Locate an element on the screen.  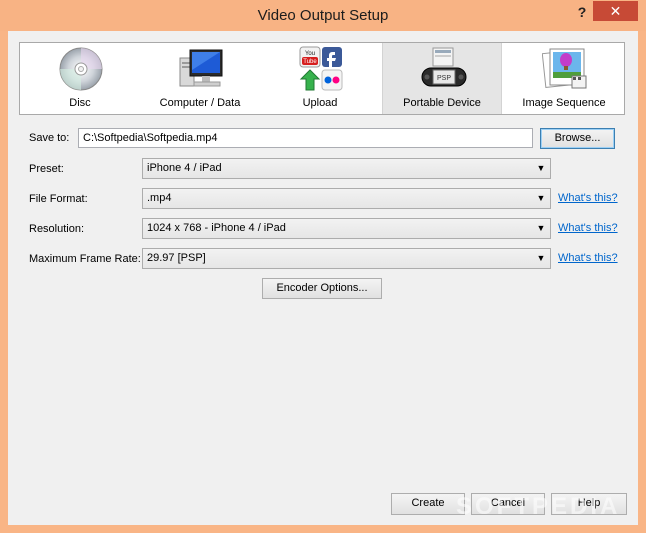
file-format-label: File Format: is located at coordinates (58, 199).